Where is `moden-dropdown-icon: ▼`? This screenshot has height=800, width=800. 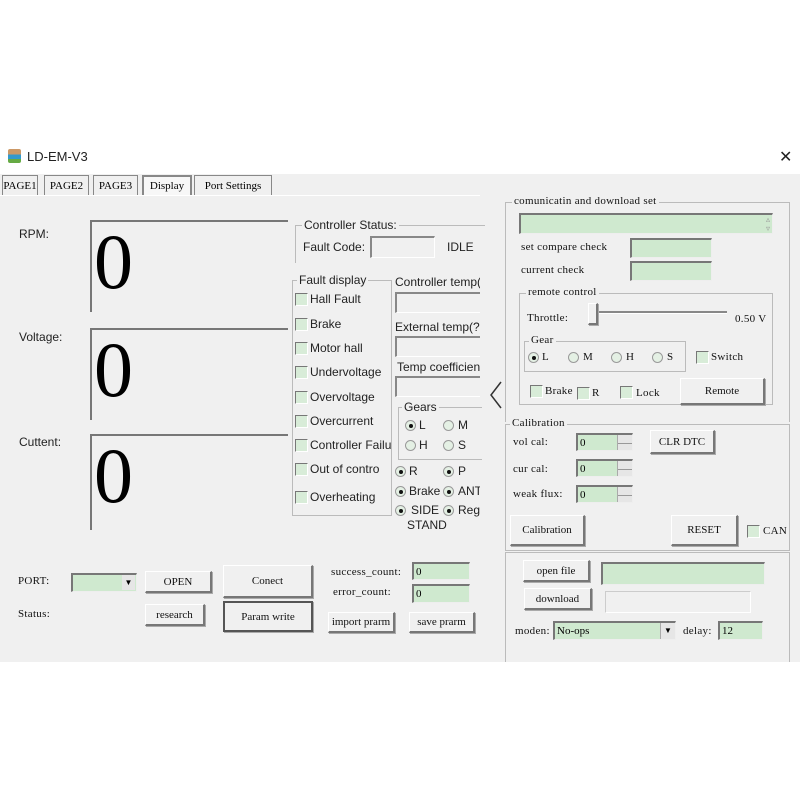 moden-dropdown-icon: ▼ is located at coordinates (667, 631).